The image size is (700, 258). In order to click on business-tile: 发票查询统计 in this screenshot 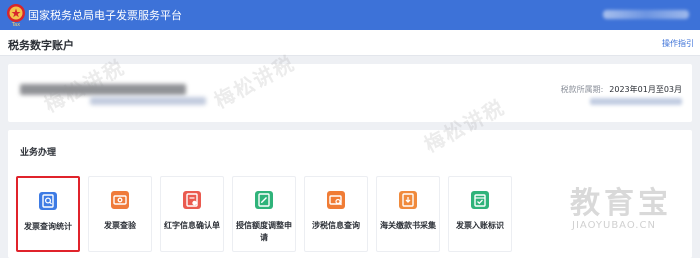, I will do `click(48, 214)`.